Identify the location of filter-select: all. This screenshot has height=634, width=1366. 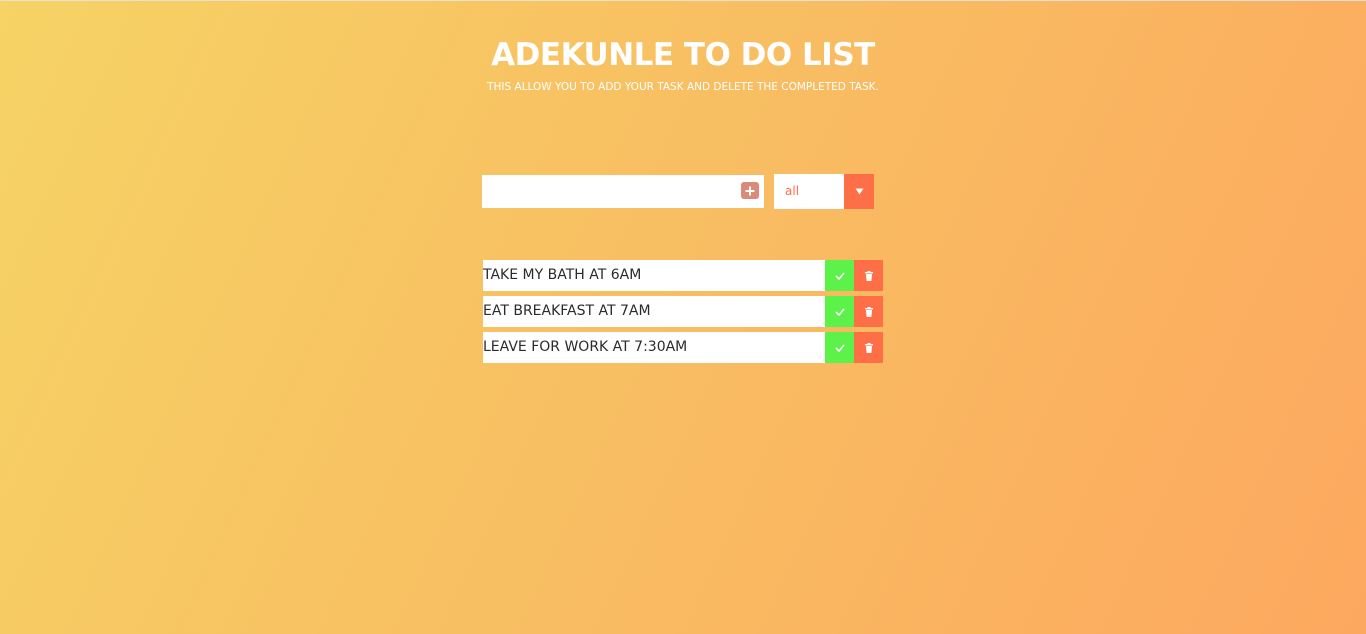
(824, 191).